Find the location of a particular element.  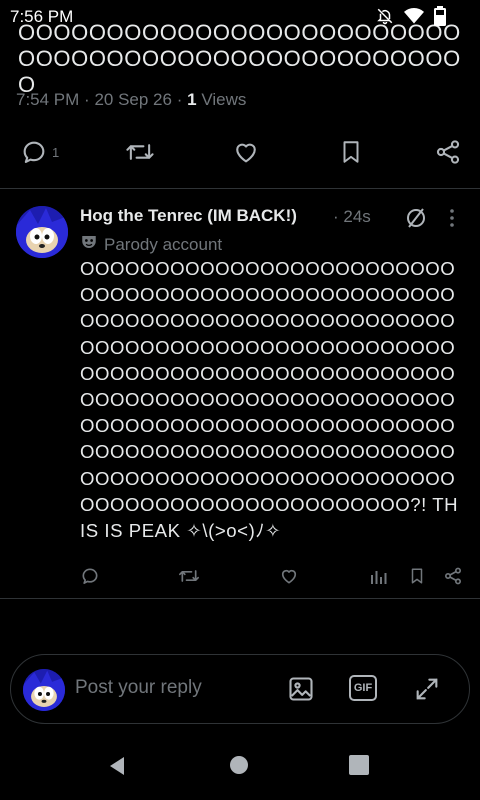

views-label: Views is located at coordinates (223, 99).